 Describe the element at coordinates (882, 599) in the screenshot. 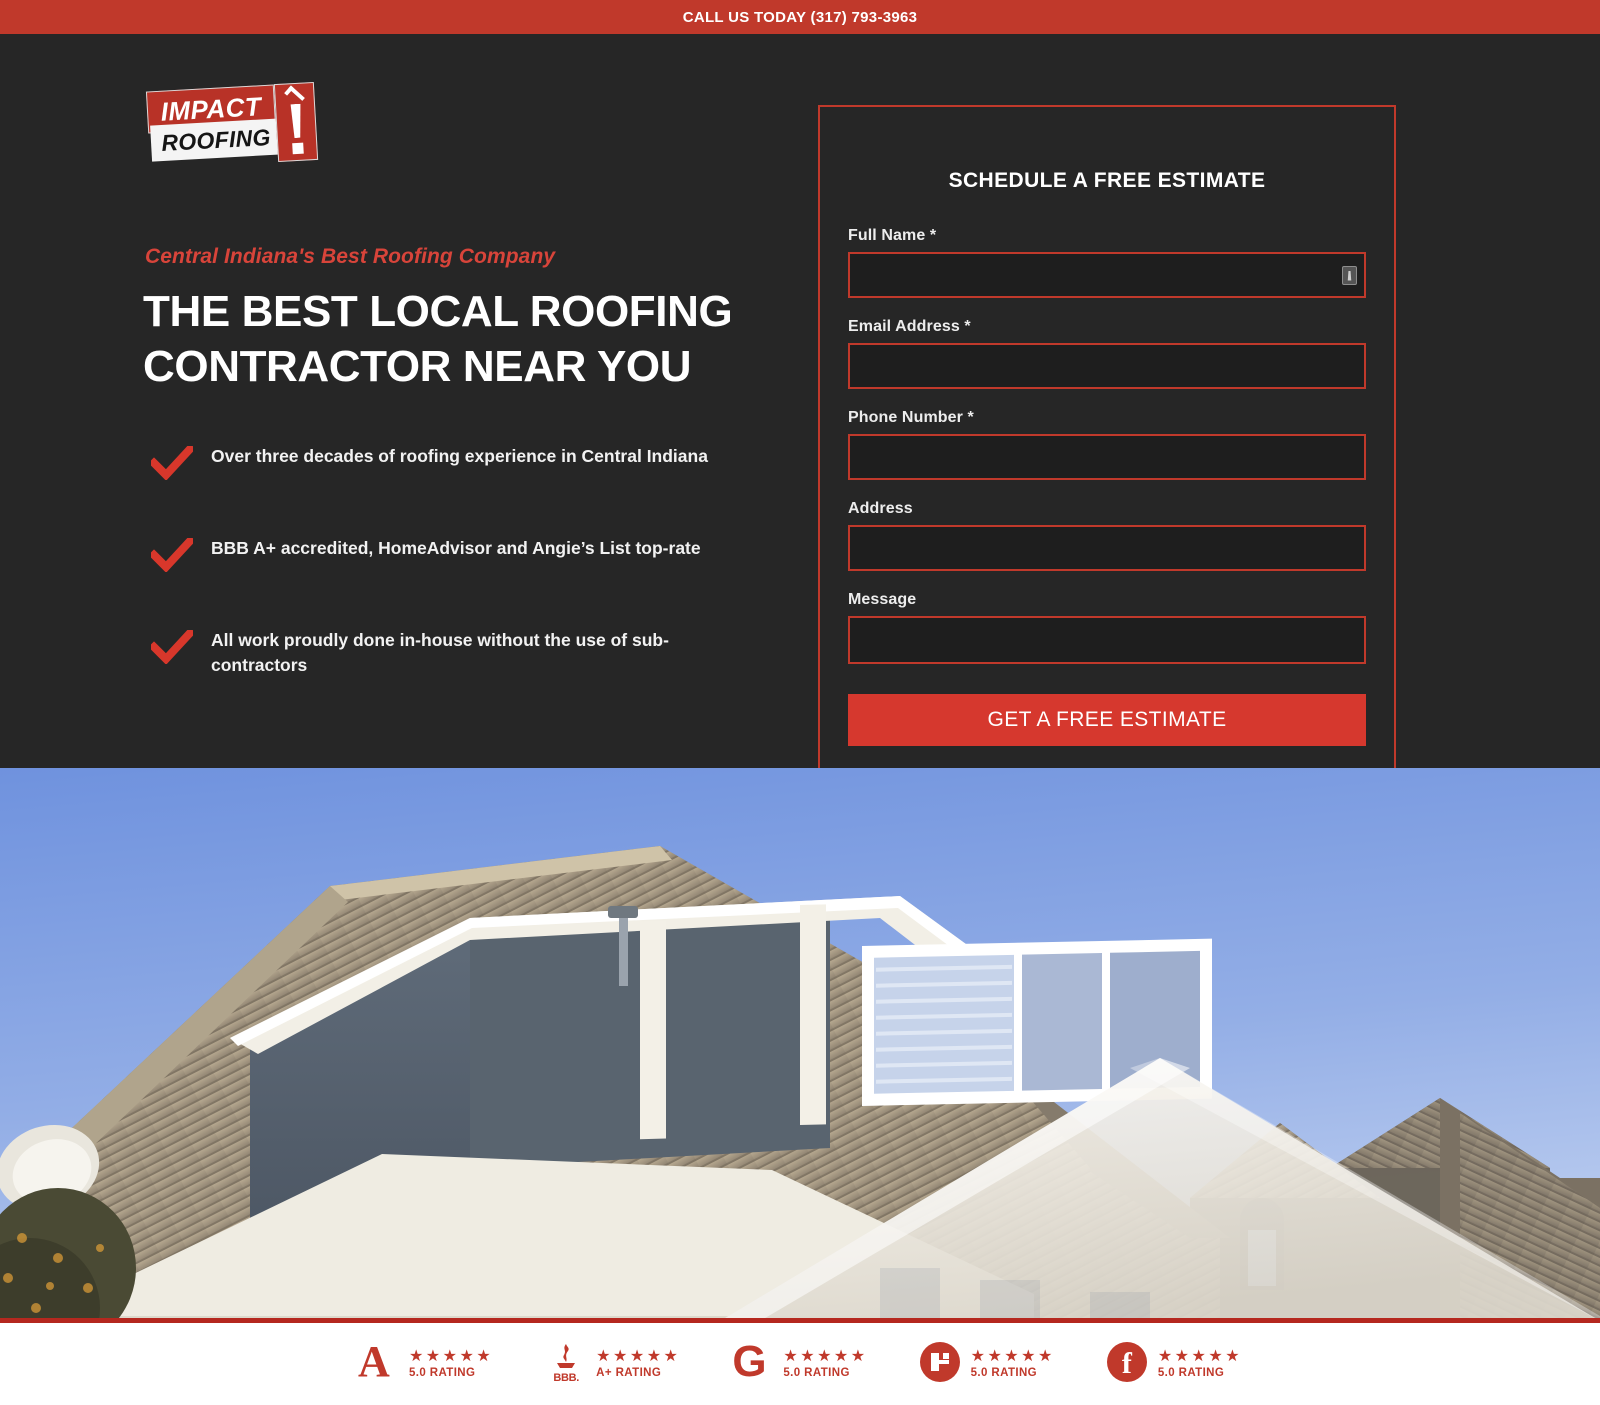

I see `message-label: Message` at that location.